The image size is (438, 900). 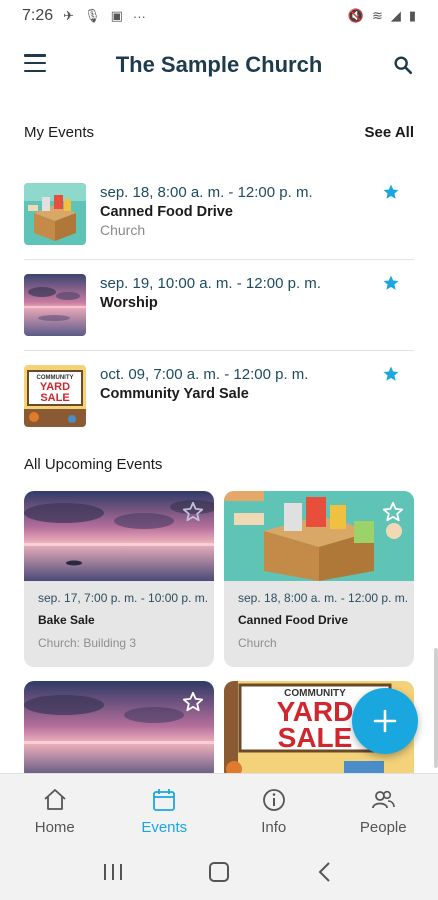 What do you see at coordinates (257, 643) in the screenshot?
I see `card-place: Church` at bounding box center [257, 643].